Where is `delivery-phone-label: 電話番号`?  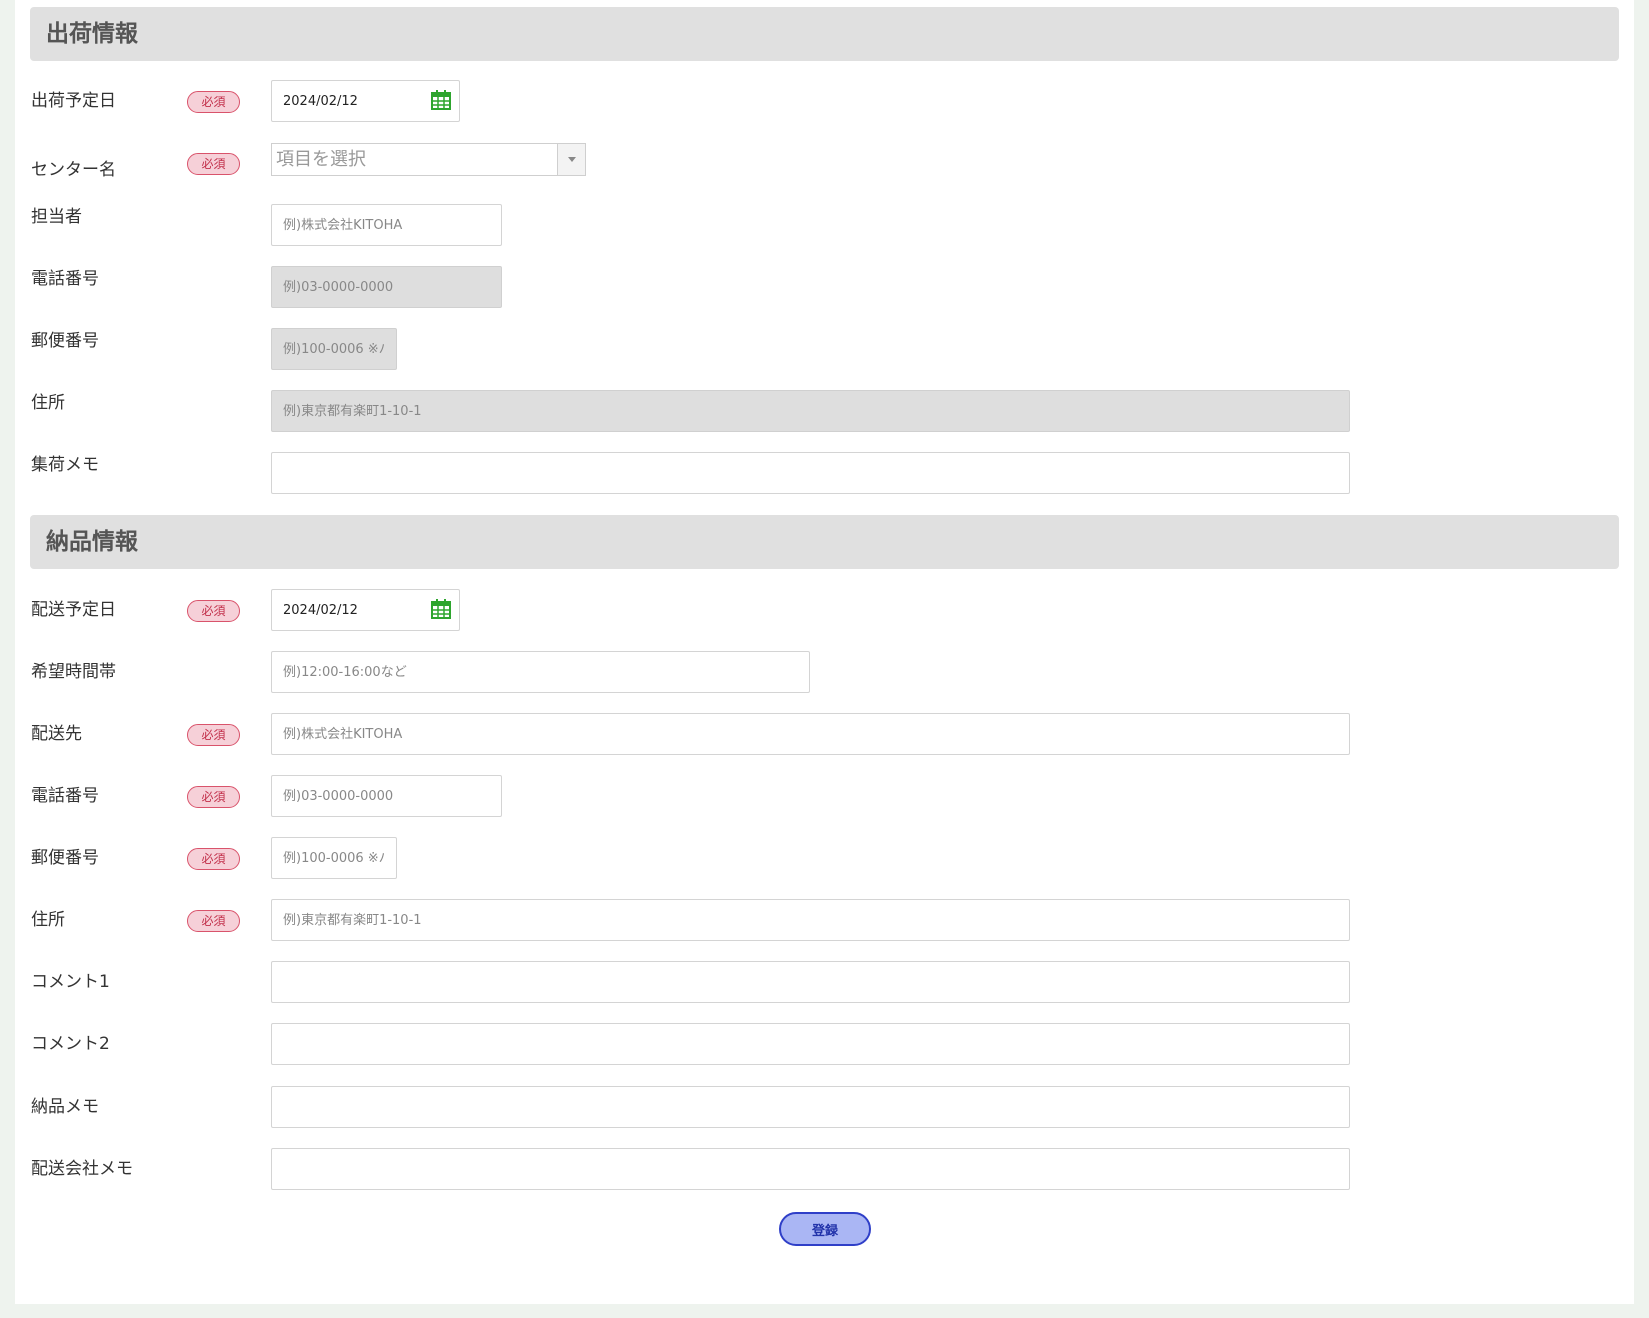 delivery-phone-label: 電話番号 is located at coordinates (65, 796).